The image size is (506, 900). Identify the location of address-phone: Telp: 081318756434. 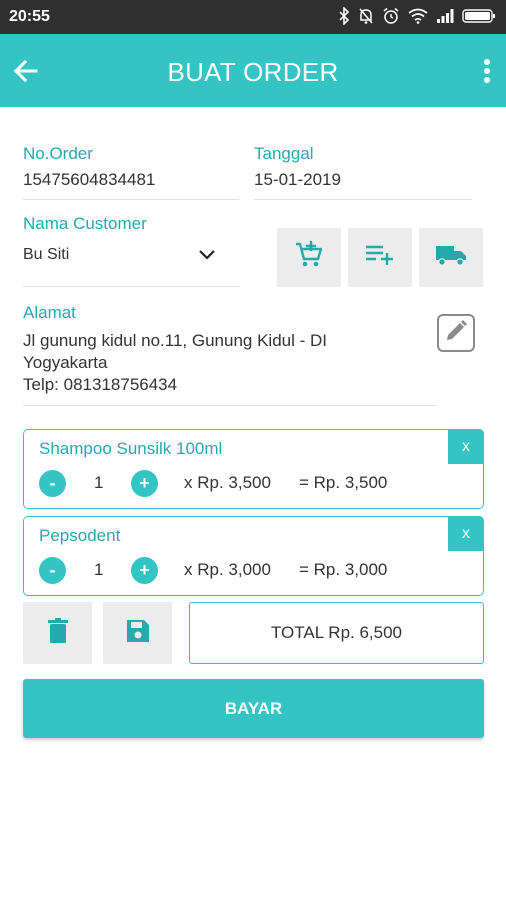
(100, 384).